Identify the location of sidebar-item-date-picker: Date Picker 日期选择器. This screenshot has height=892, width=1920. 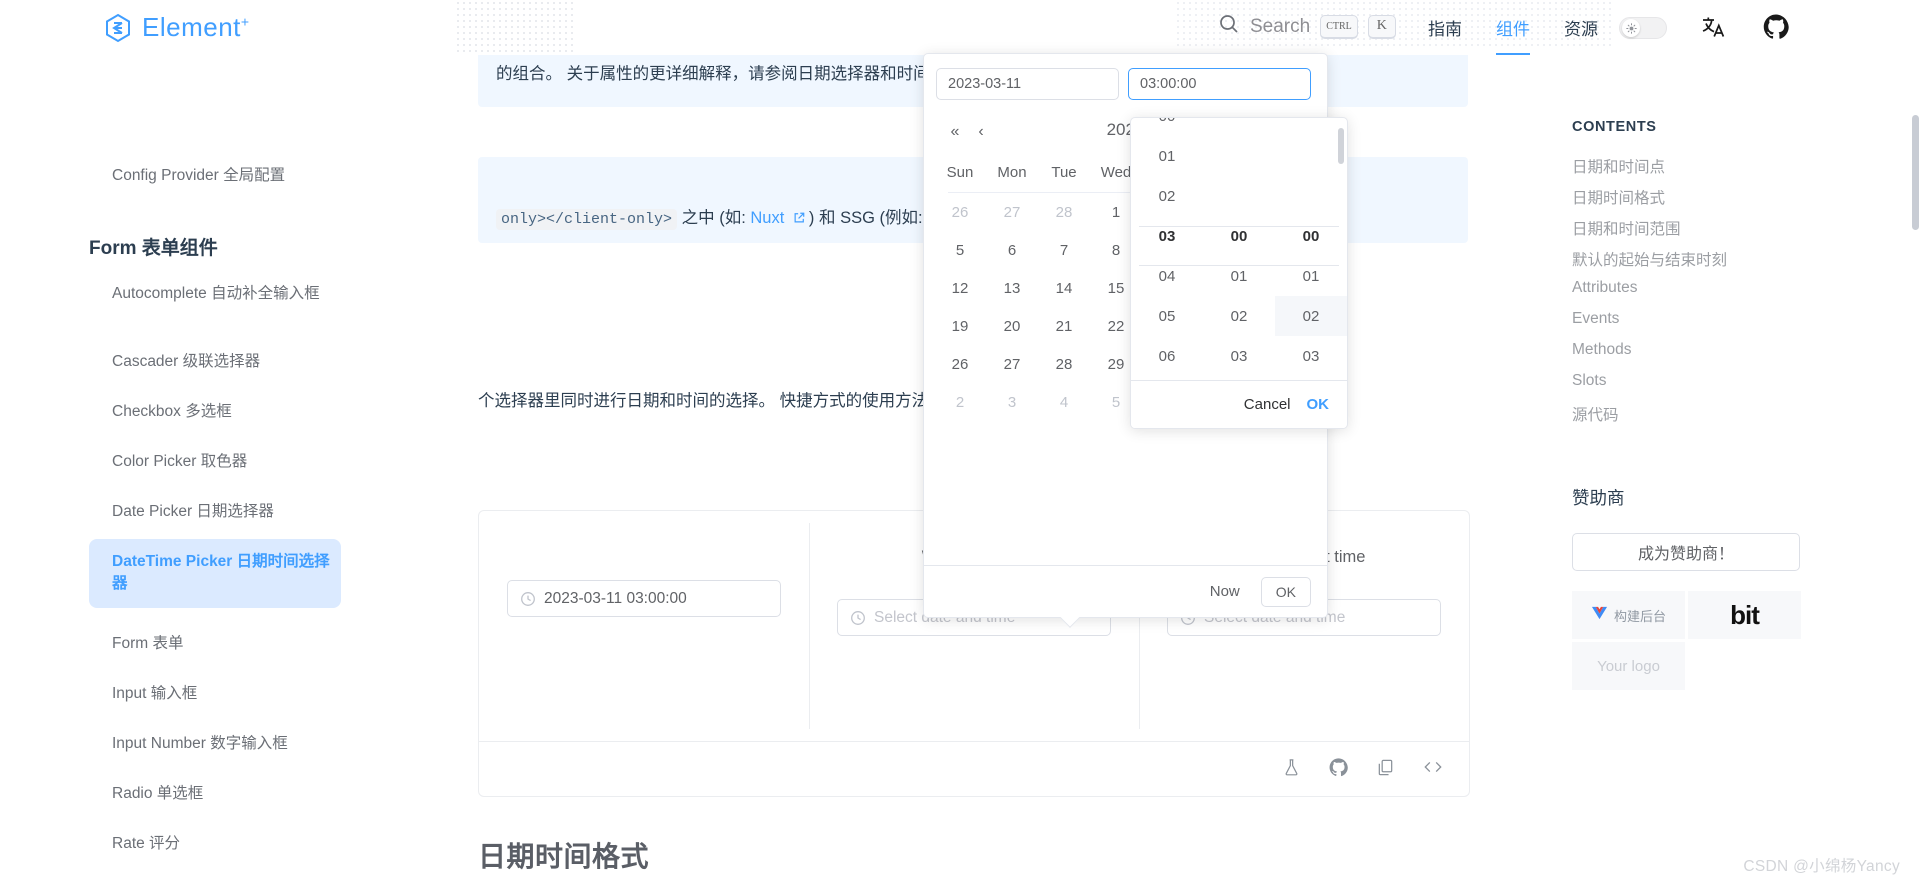
(232, 512).